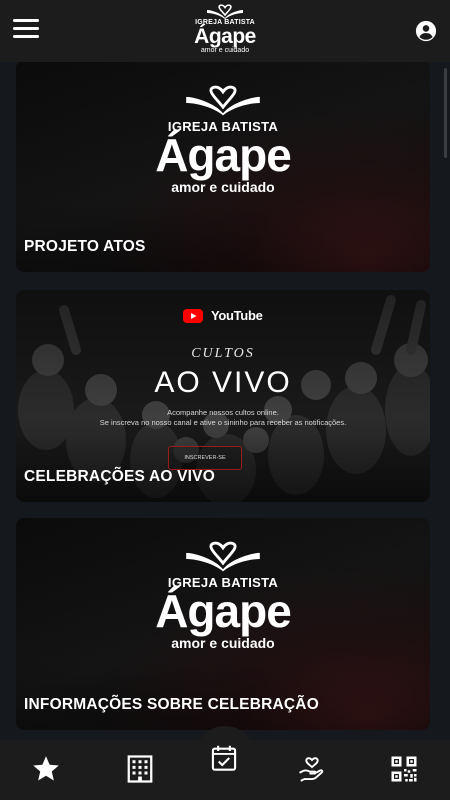 This screenshot has height=800, width=450. Describe the element at coordinates (140, 769) in the screenshot. I see `building-icon` at that location.